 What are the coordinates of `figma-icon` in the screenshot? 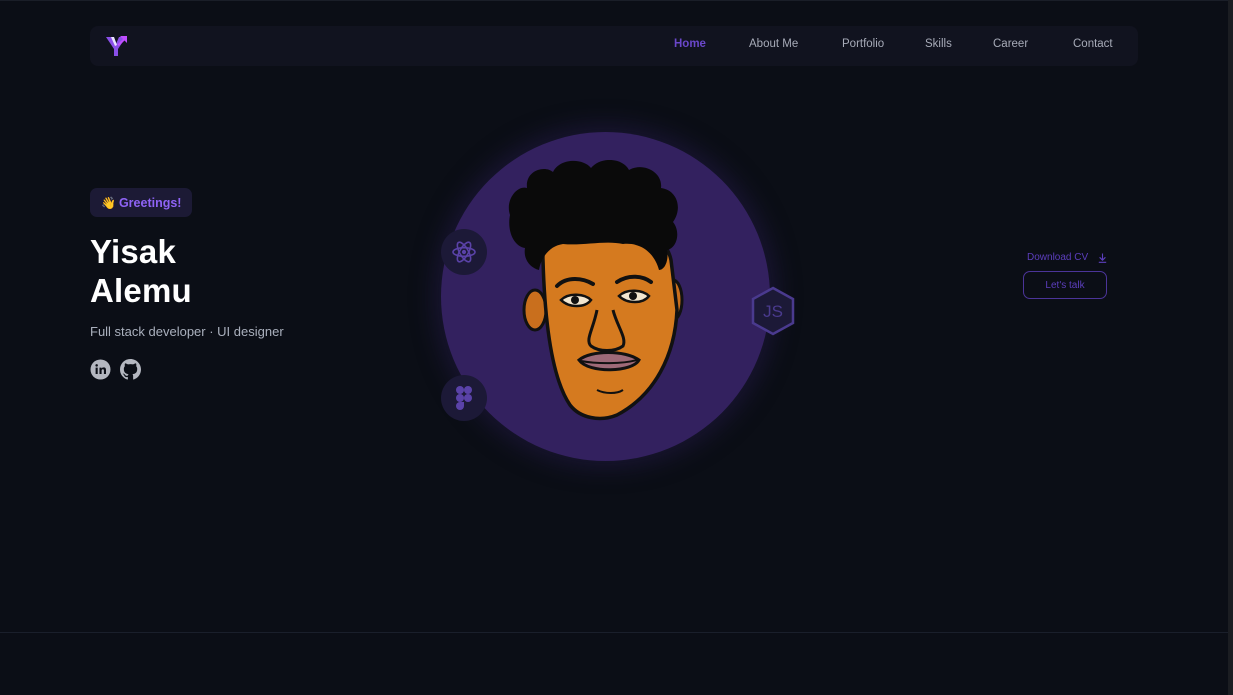 It's located at (464, 398).